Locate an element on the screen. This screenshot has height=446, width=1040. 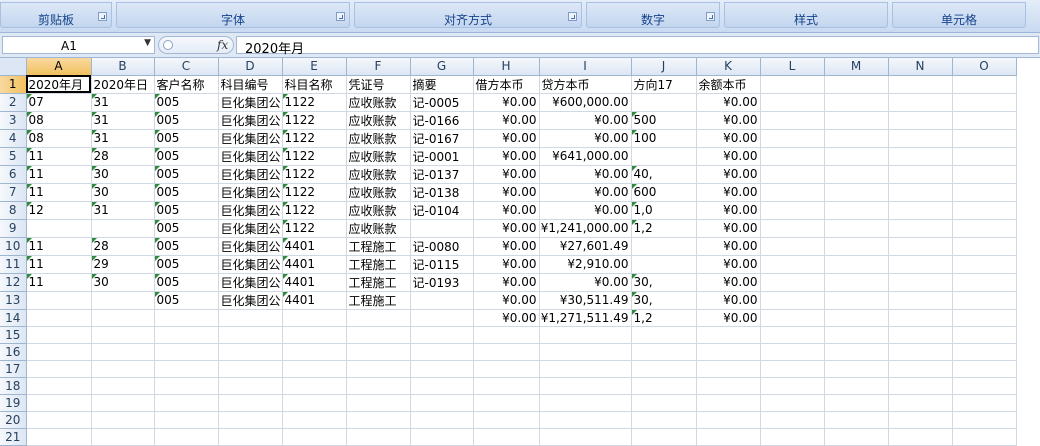
cell: 28 is located at coordinates (123, 156).